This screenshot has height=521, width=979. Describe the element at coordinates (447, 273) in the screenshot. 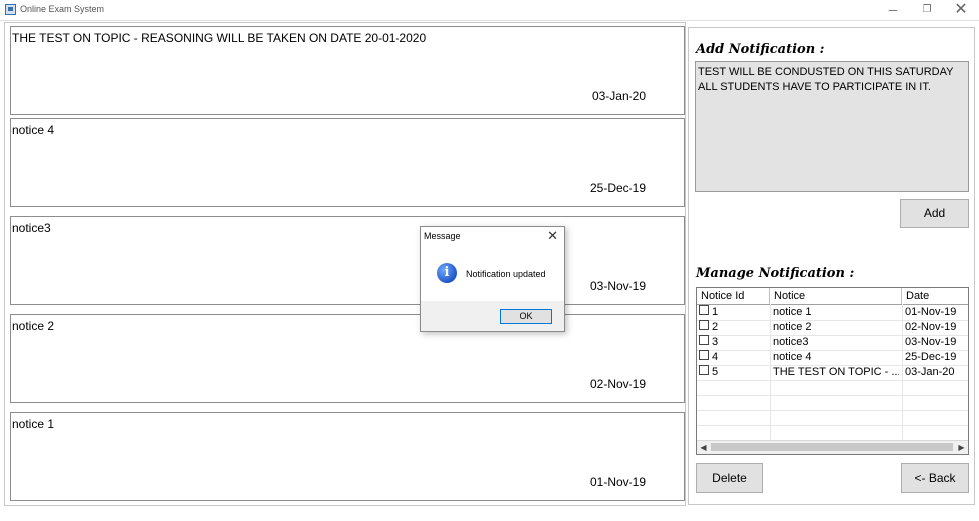

I see `info-icon: i` at that location.